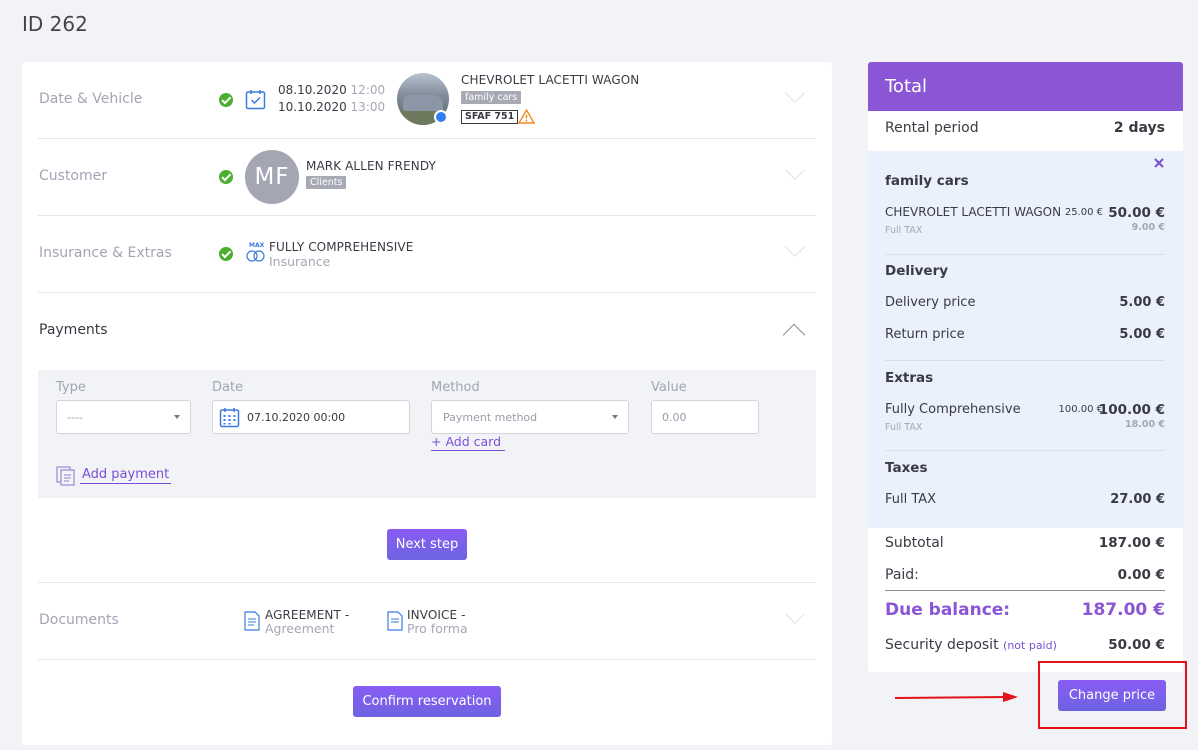 The height and width of the screenshot is (750, 1198). What do you see at coordinates (436, 615) in the screenshot?
I see `invoice-title: INVOICE -` at bounding box center [436, 615].